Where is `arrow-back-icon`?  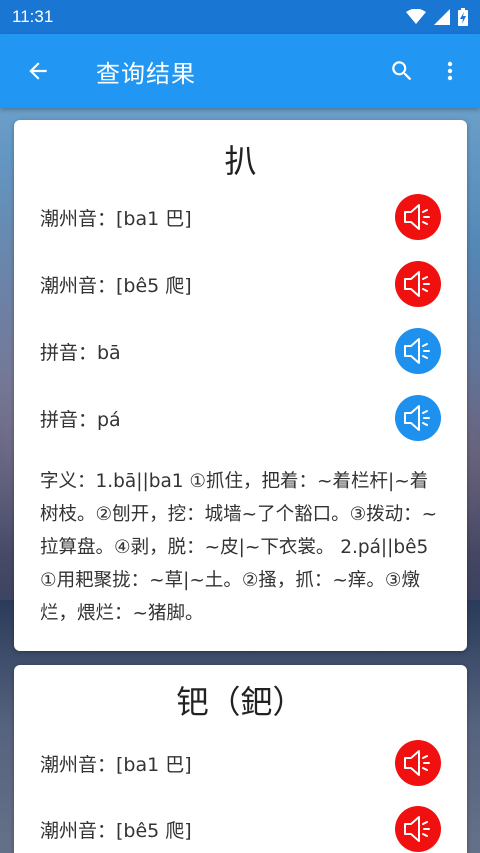
arrow-back-icon is located at coordinates (38, 71).